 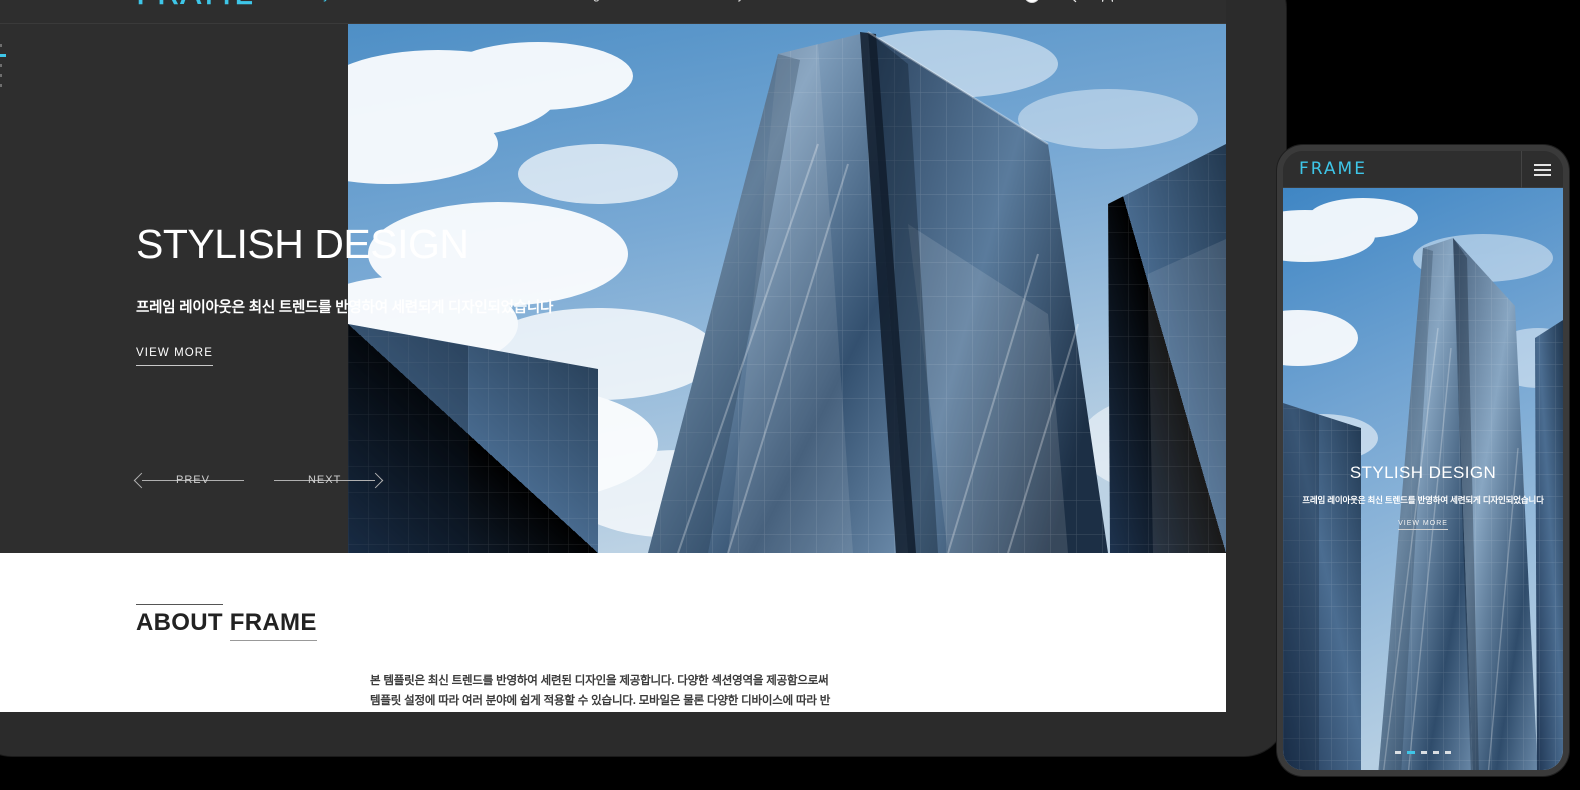 I want to click on hero-slider-controls: PREV NEXT, so click(x=258, y=480).